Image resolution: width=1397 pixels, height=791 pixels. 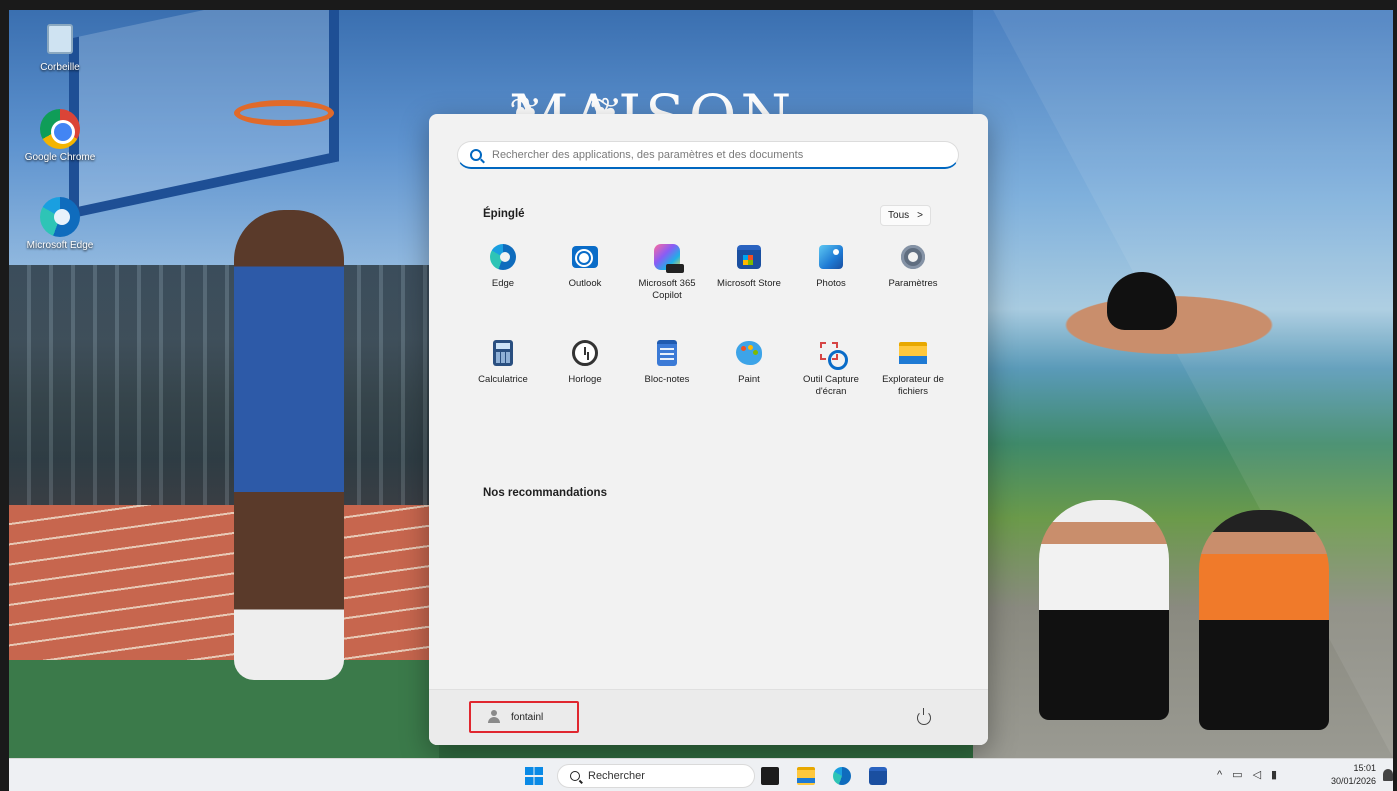 I want to click on start-footer: fontainl, so click(x=708, y=717).